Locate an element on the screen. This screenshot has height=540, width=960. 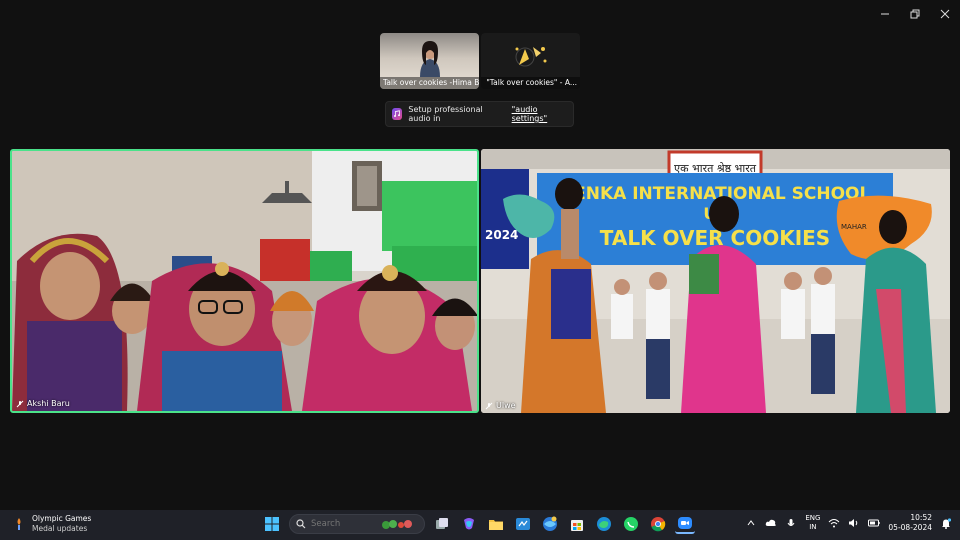
restore-icon is located at coordinates (915, 14).